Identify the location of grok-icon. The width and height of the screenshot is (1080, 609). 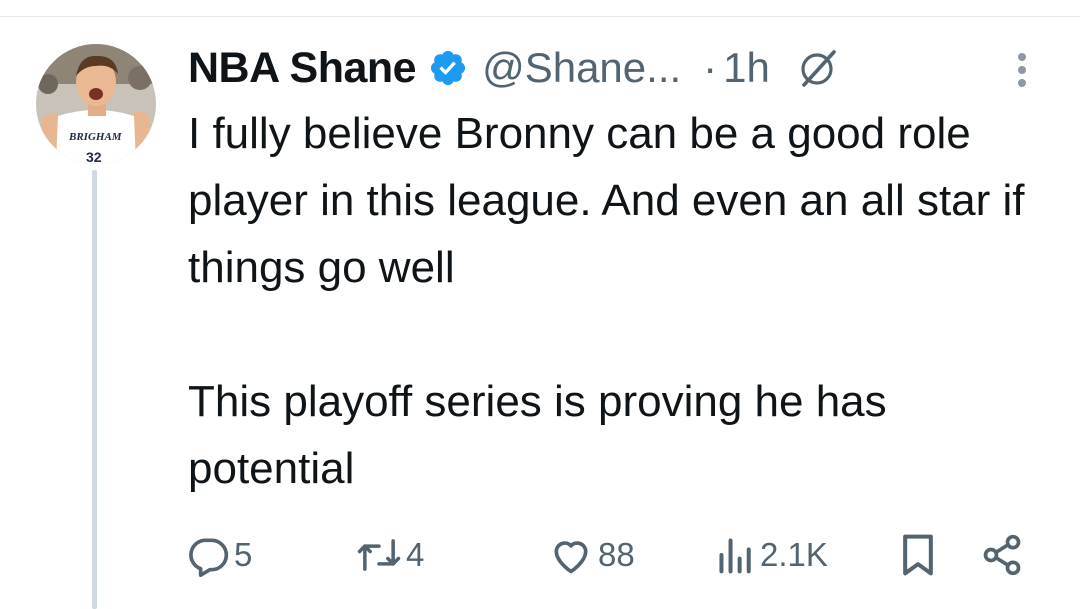
(817, 68).